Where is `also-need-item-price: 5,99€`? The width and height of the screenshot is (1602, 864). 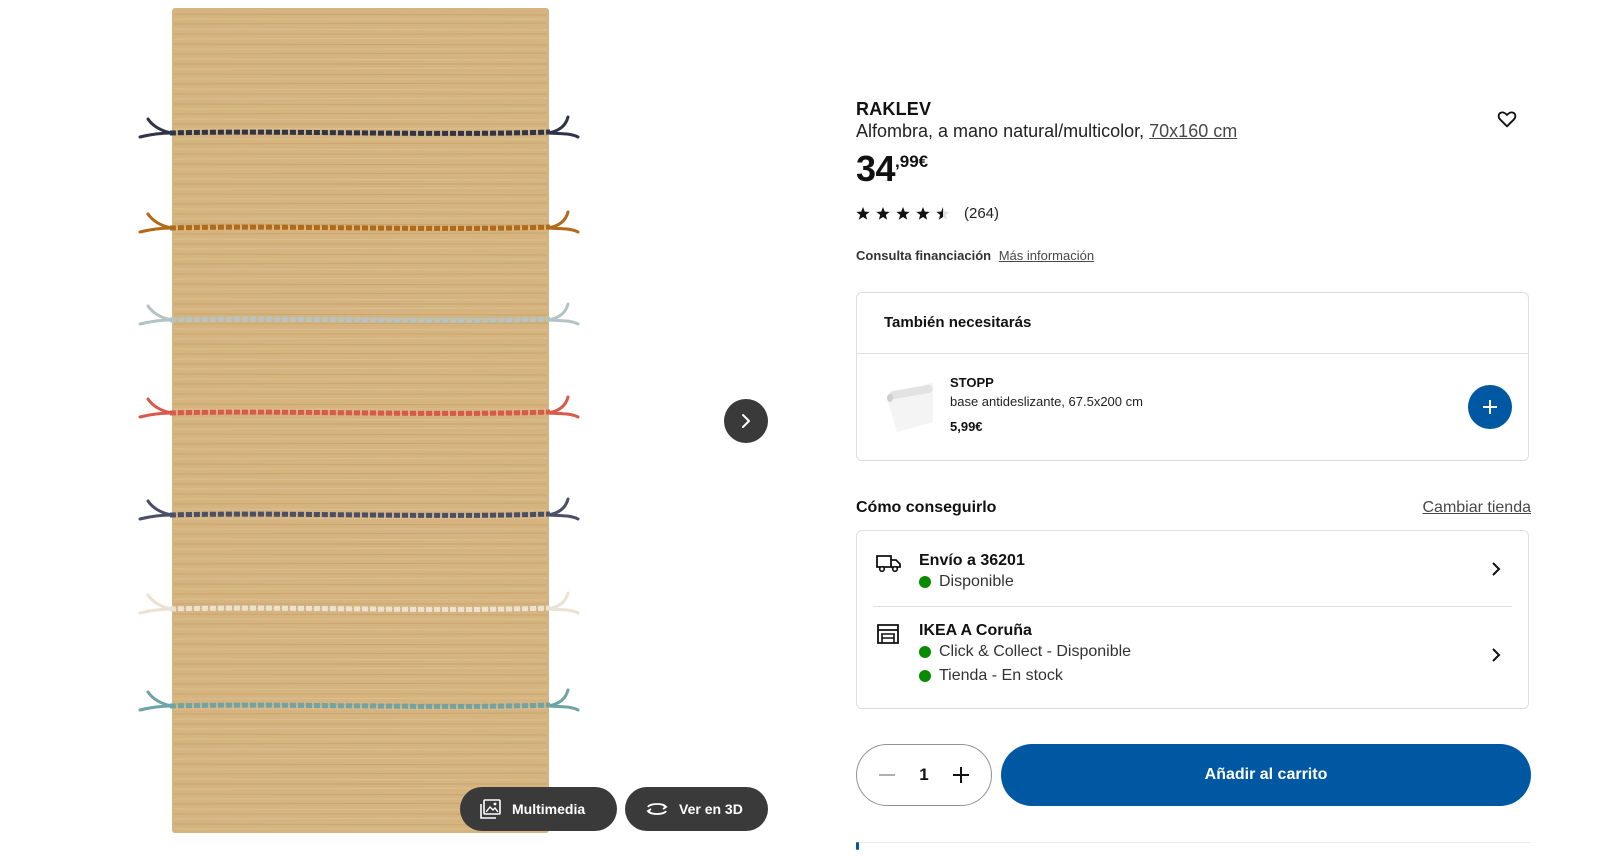 also-need-item-price: 5,99€ is located at coordinates (966, 426).